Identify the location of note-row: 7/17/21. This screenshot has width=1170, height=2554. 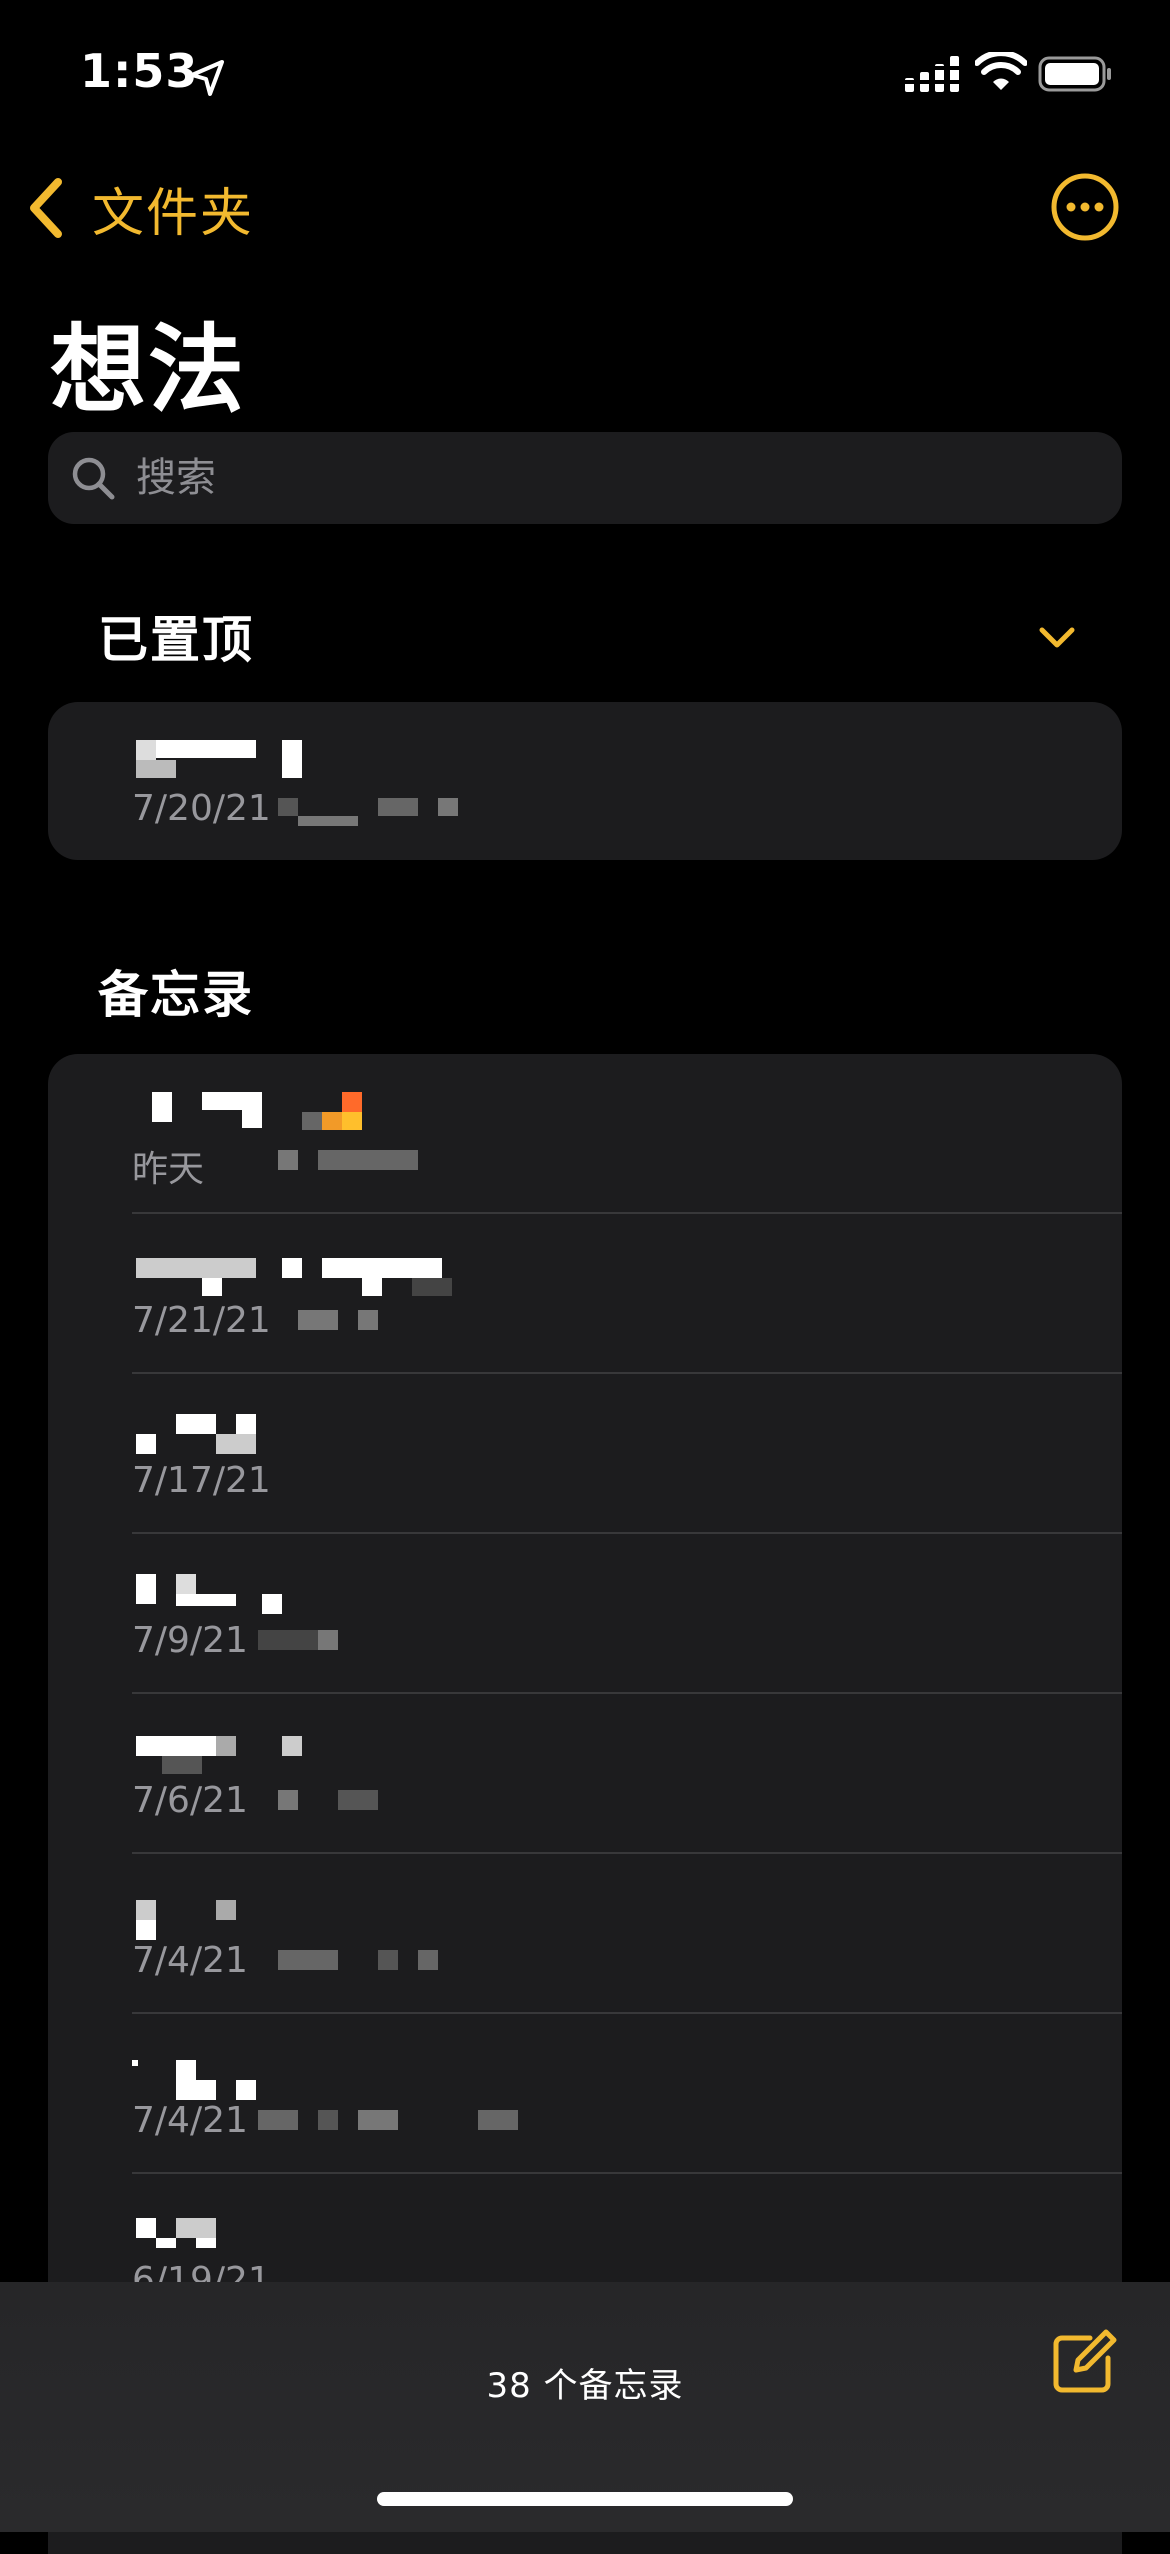
(585, 1454).